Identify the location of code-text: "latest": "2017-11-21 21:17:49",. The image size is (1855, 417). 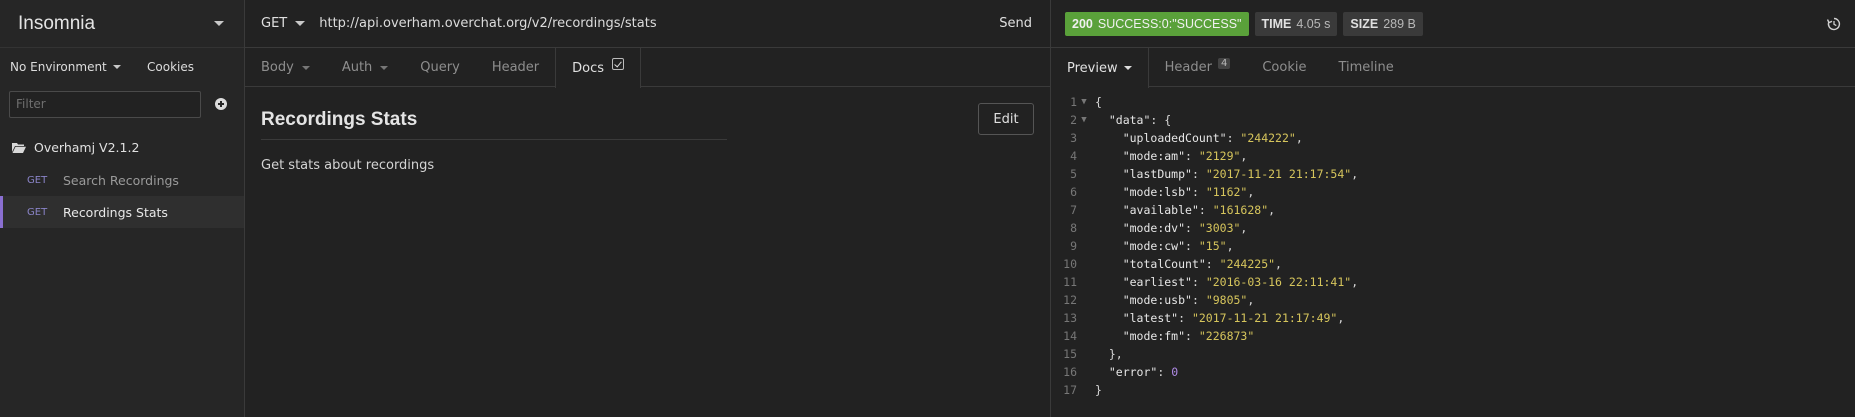
(1233, 318).